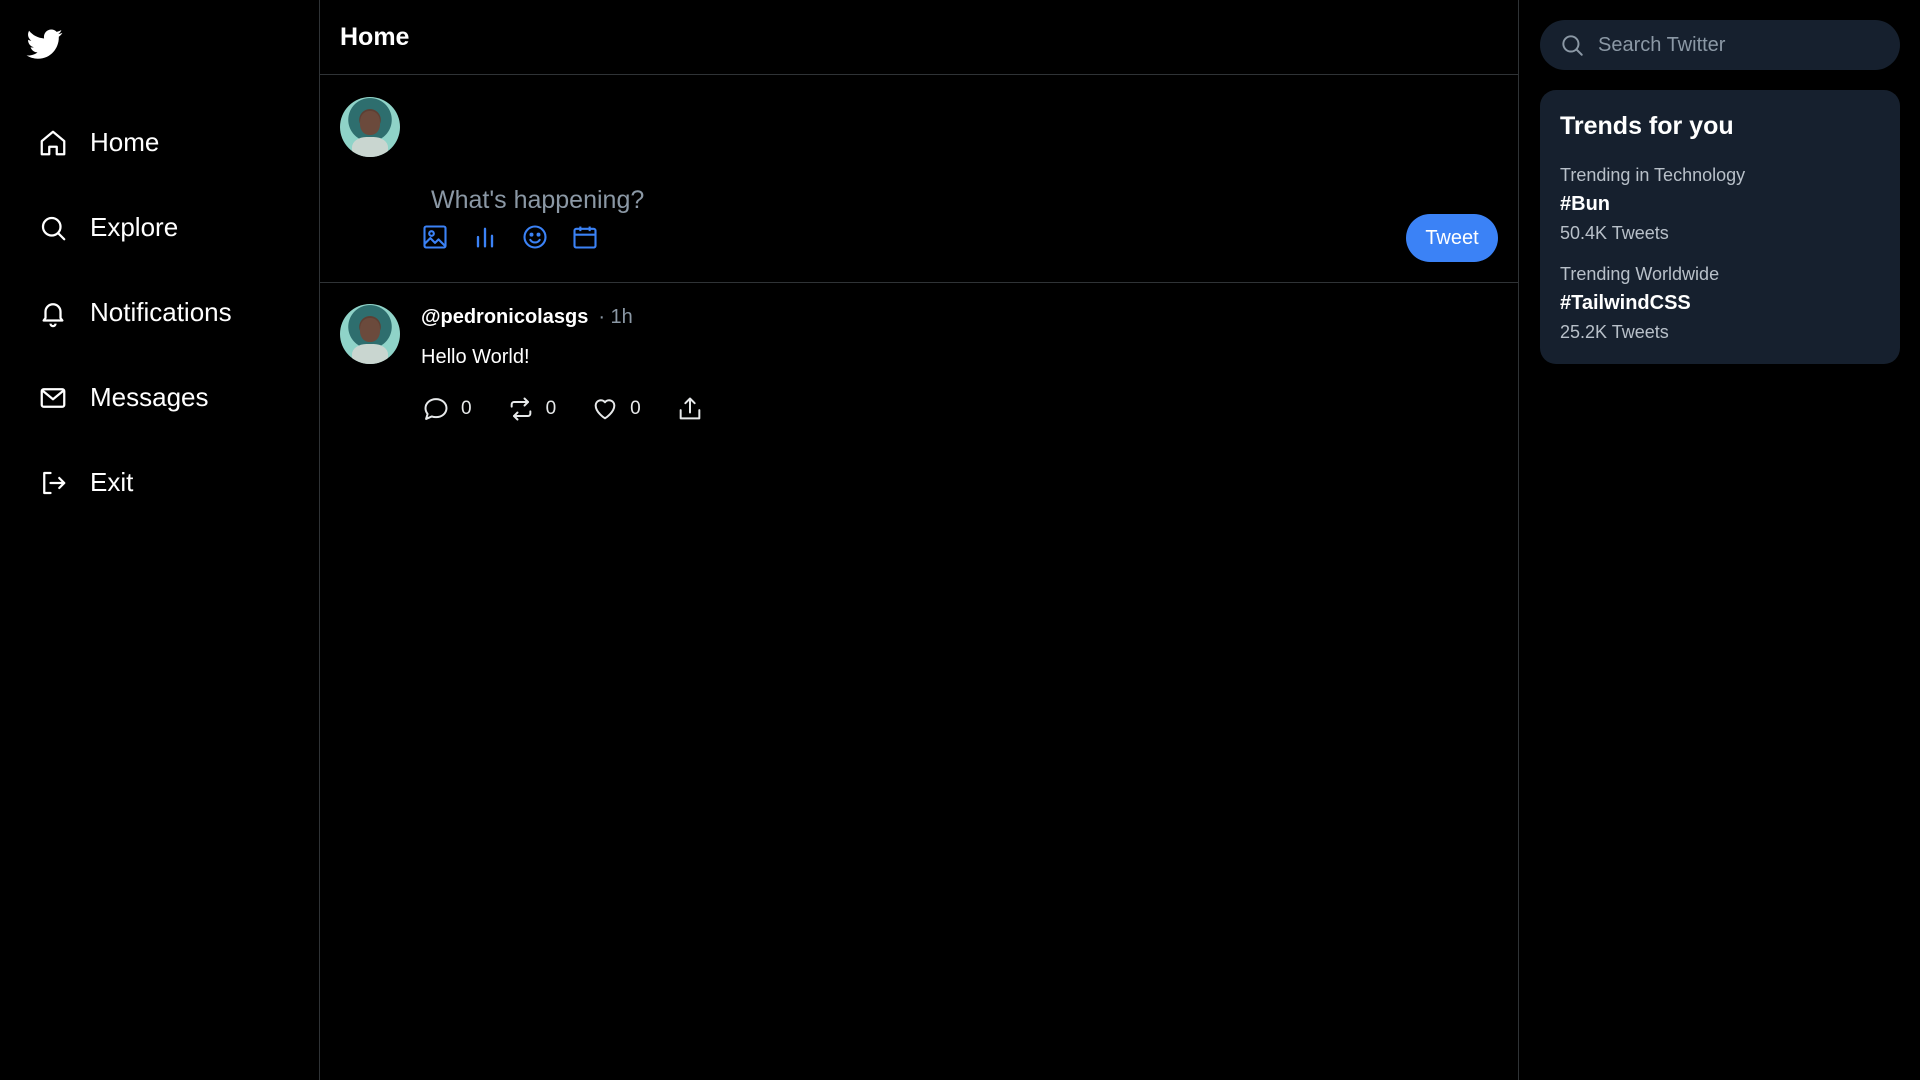  I want to click on share-button, so click(690, 409).